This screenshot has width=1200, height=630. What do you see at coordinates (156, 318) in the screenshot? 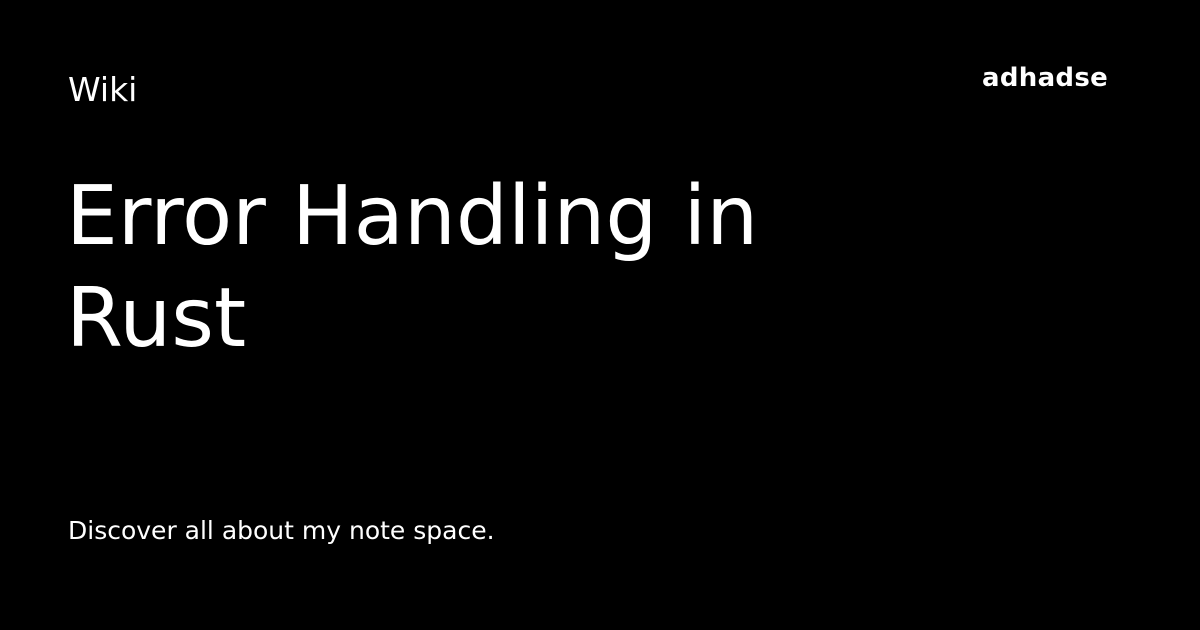
I see `page-title-line-2: Rust` at bounding box center [156, 318].